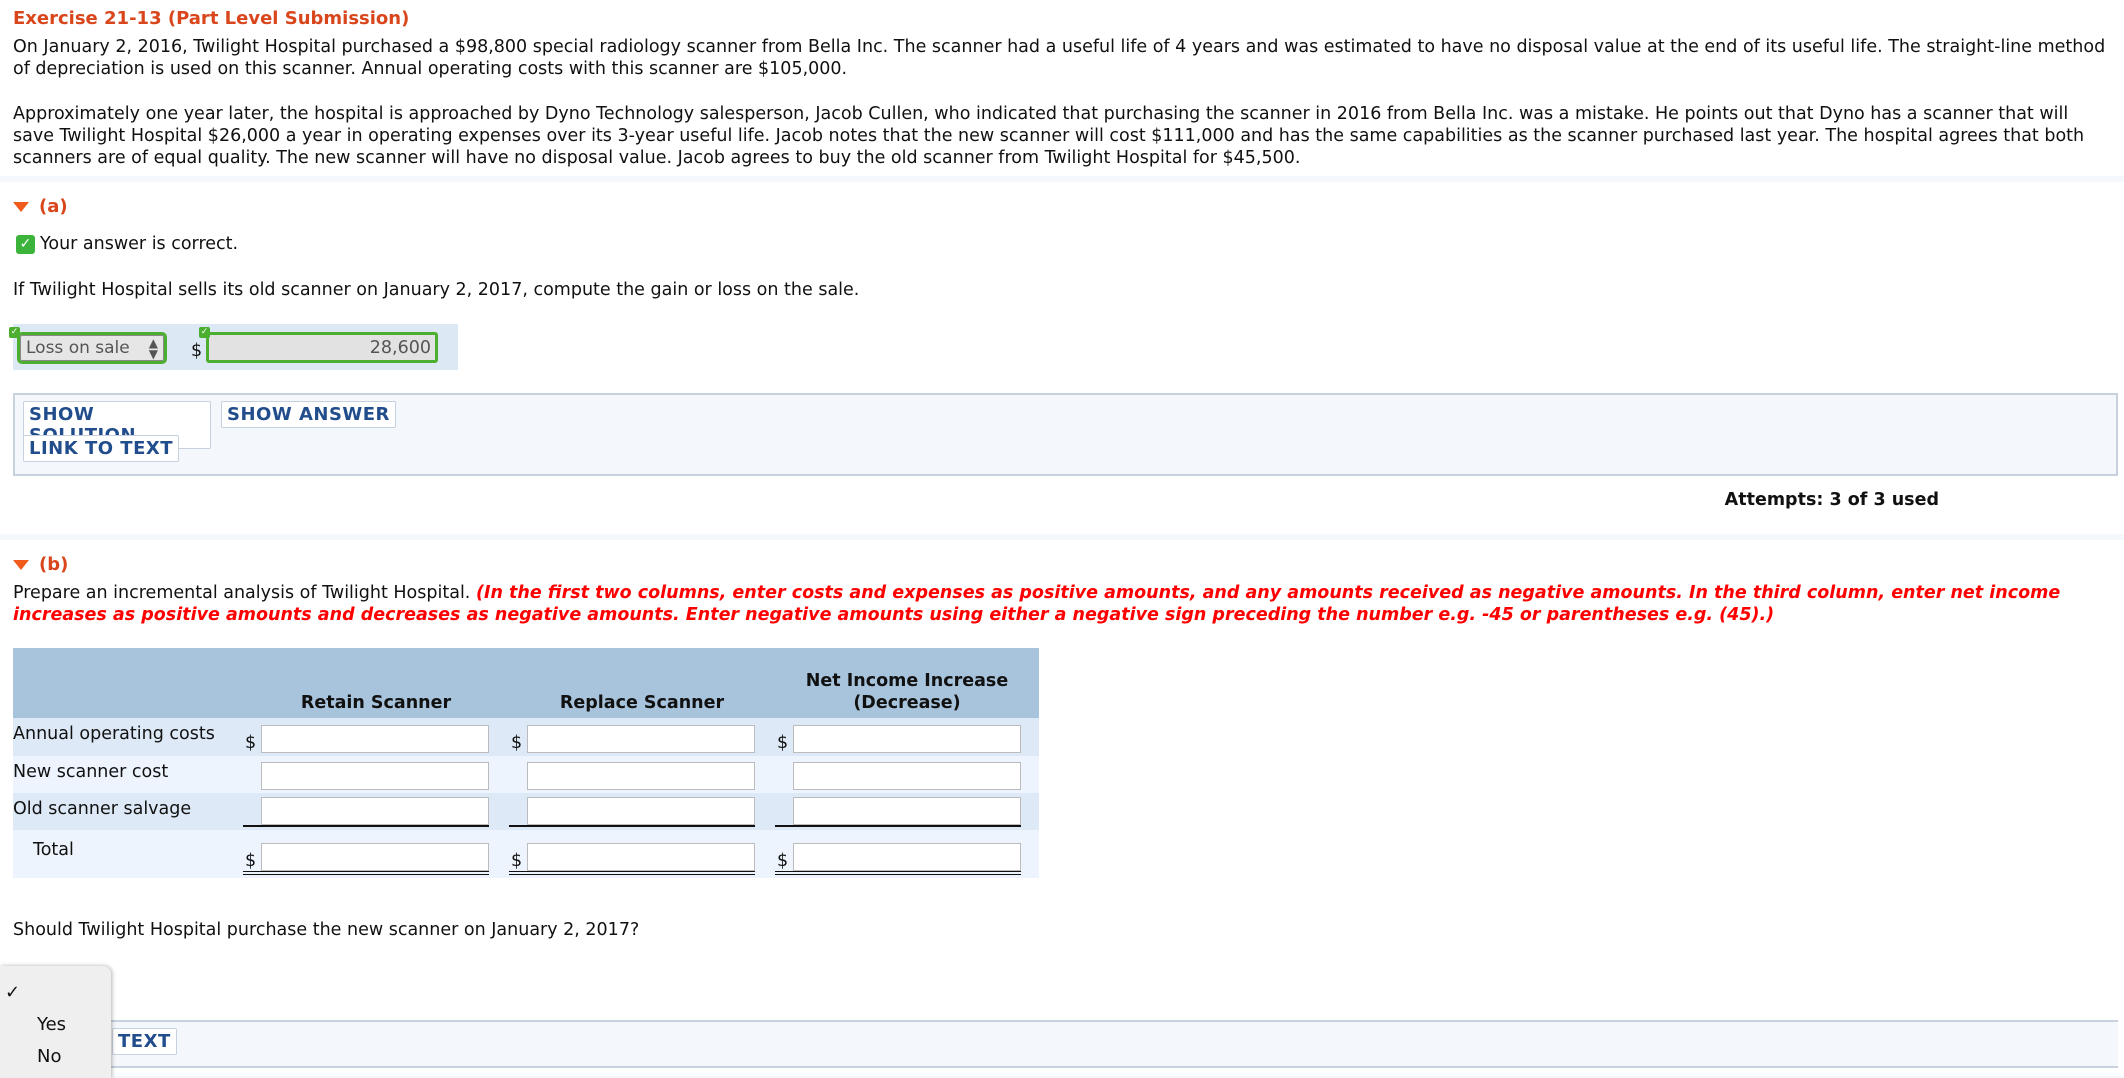 The height and width of the screenshot is (1078, 2124). What do you see at coordinates (322, 347) in the screenshot?
I see `amount-input: 28,600` at bounding box center [322, 347].